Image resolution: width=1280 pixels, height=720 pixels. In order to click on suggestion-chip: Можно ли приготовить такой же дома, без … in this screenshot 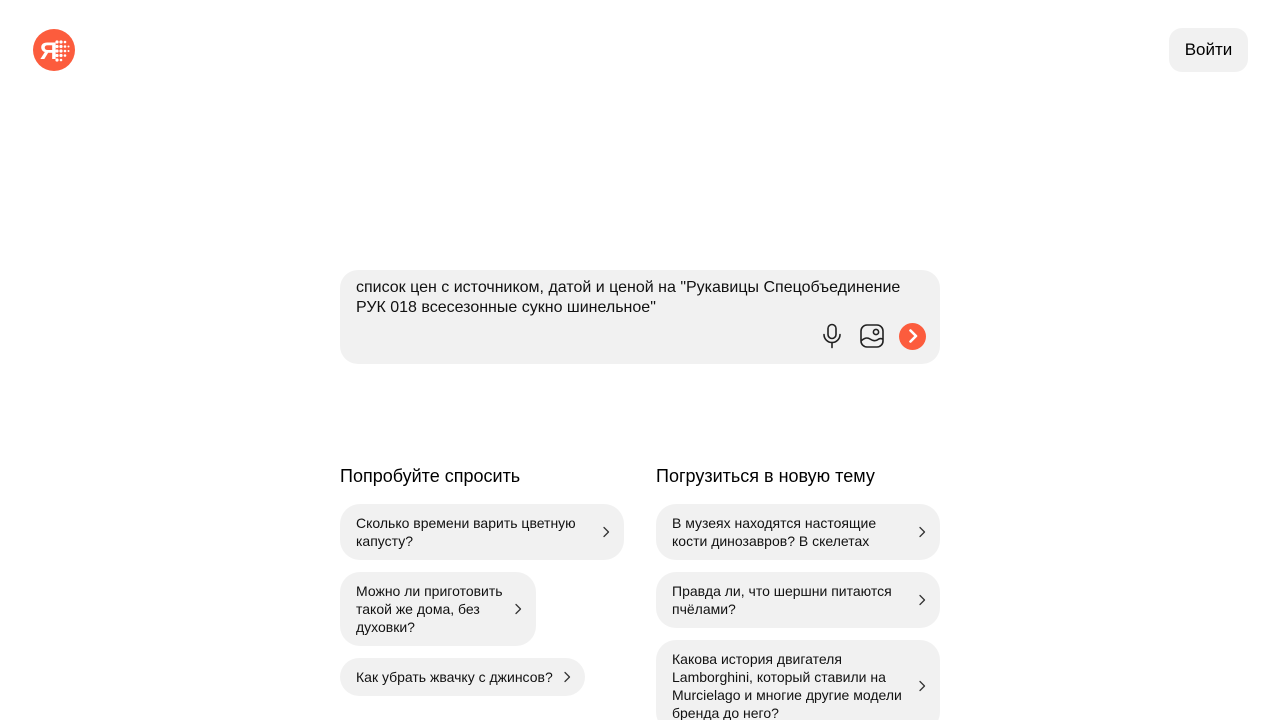, I will do `click(438, 609)`.